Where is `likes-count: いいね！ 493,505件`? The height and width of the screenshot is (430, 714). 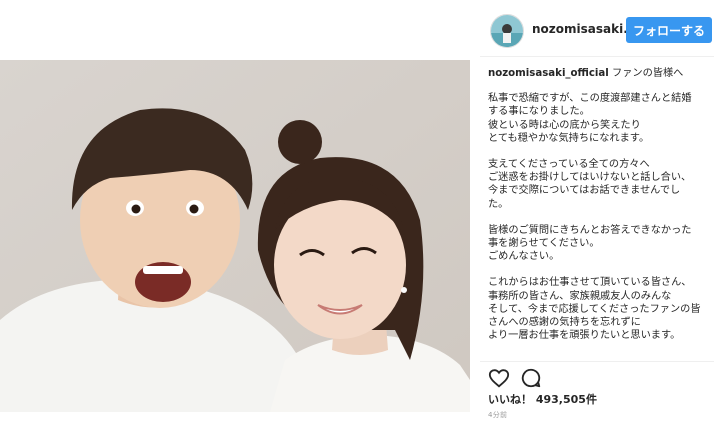
likes-count: いいね！ 493,505件 is located at coordinates (542, 399).